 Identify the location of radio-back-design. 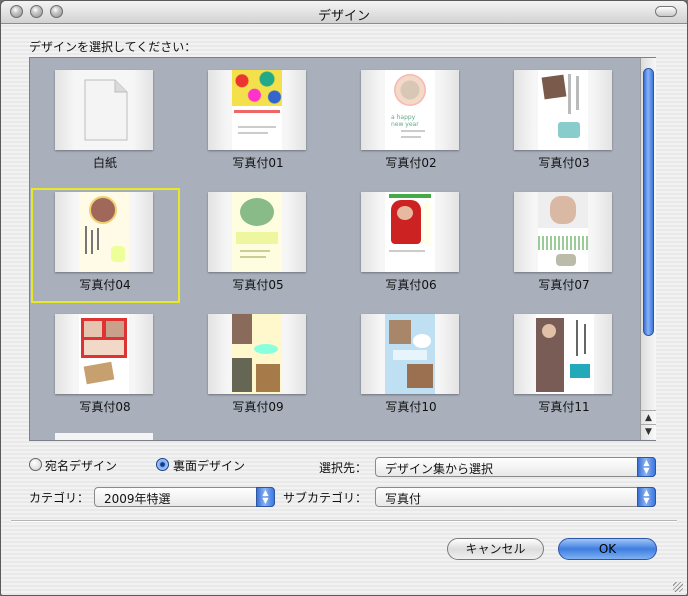
(162, 464).